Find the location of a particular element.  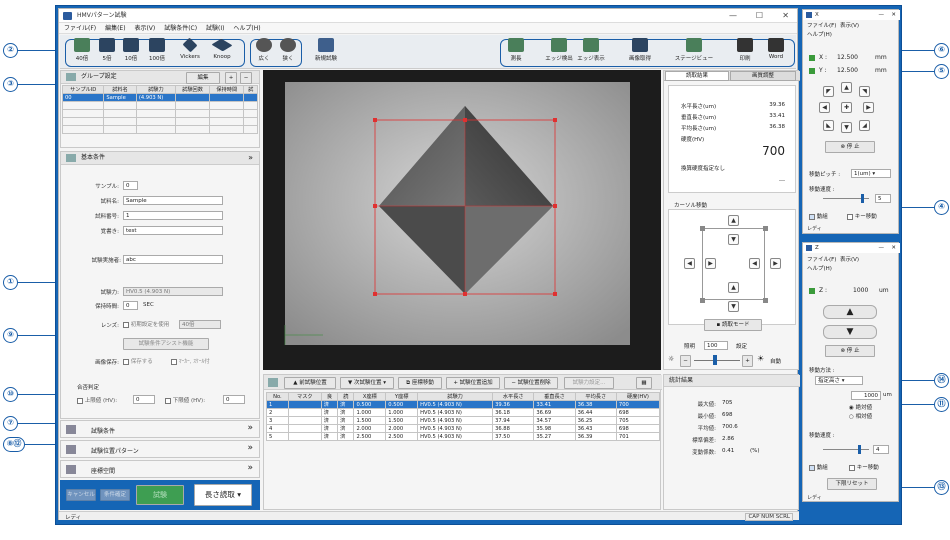

maximize-icon: ☐ is located at coordinates (759, 16).